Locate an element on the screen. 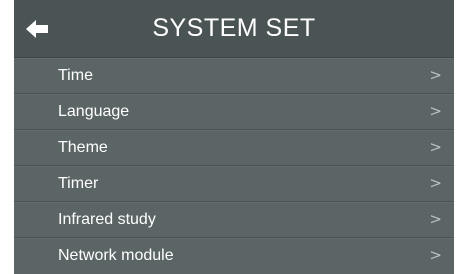 This screenshot has width=456, height=274. menu-item-label: Theme is located at coordinates (83, 147).